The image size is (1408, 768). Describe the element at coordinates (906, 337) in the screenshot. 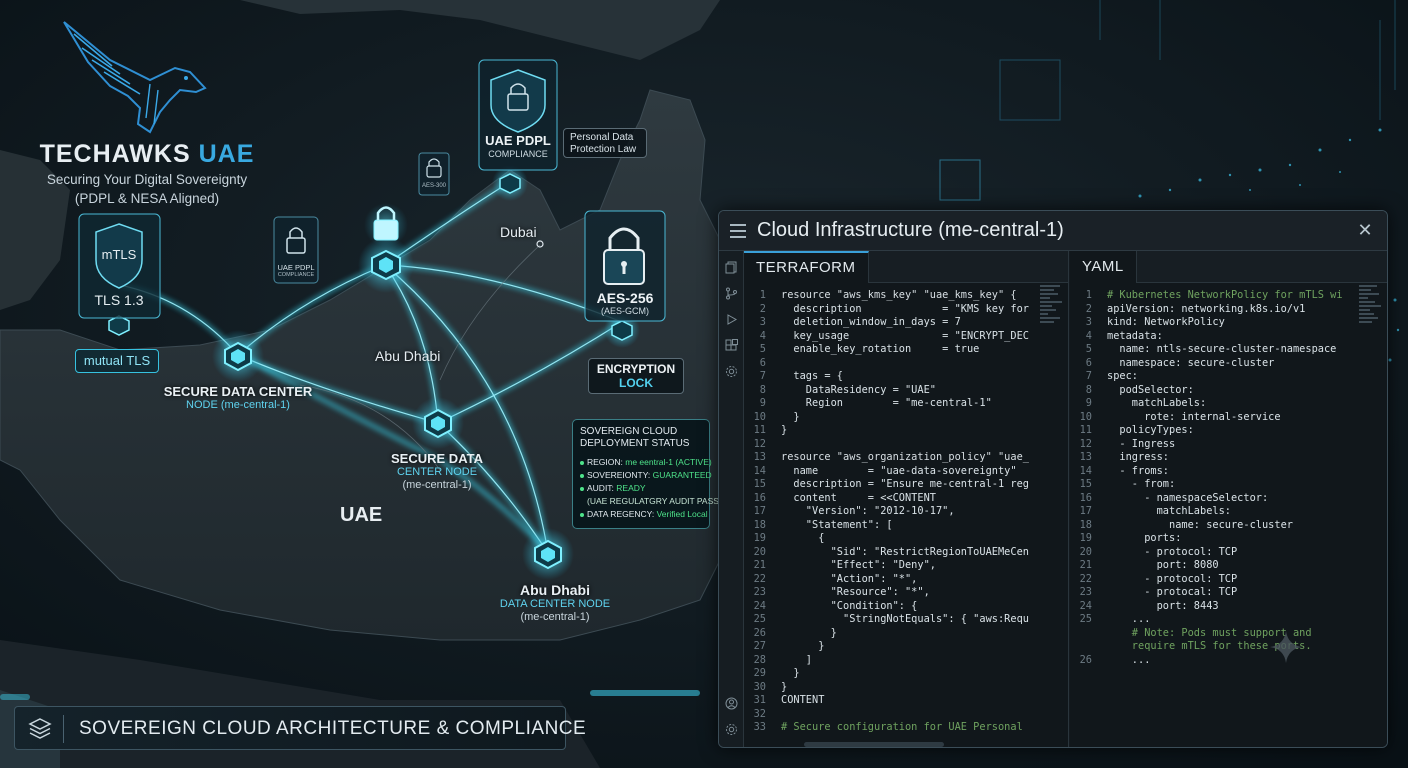

I see `code-line: 4 key_usage = "ENCRYPT_DEC` at that location.